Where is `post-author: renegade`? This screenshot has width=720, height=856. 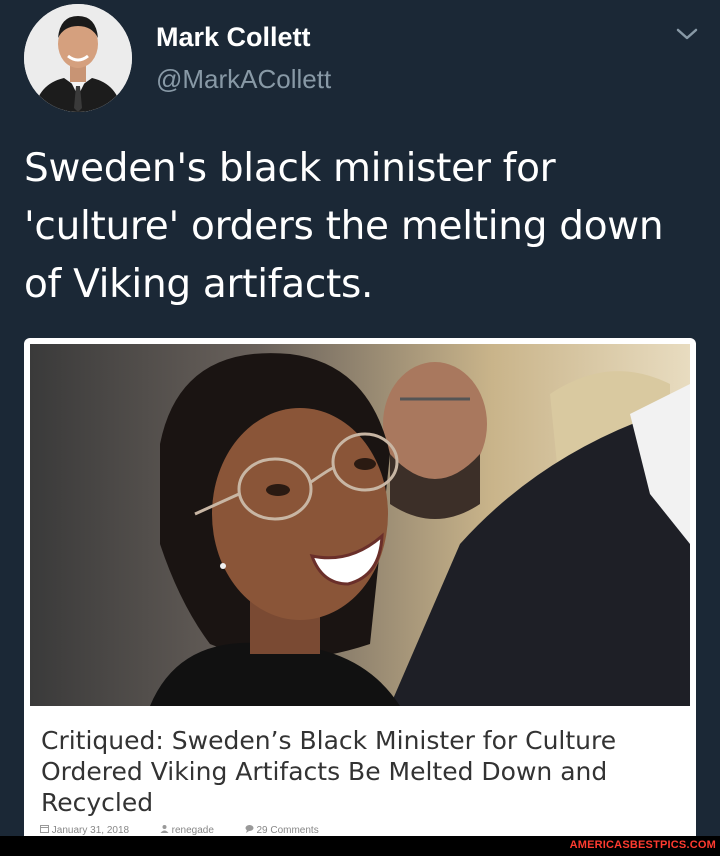
post-author: renegade is located at coordinates (195, 830).